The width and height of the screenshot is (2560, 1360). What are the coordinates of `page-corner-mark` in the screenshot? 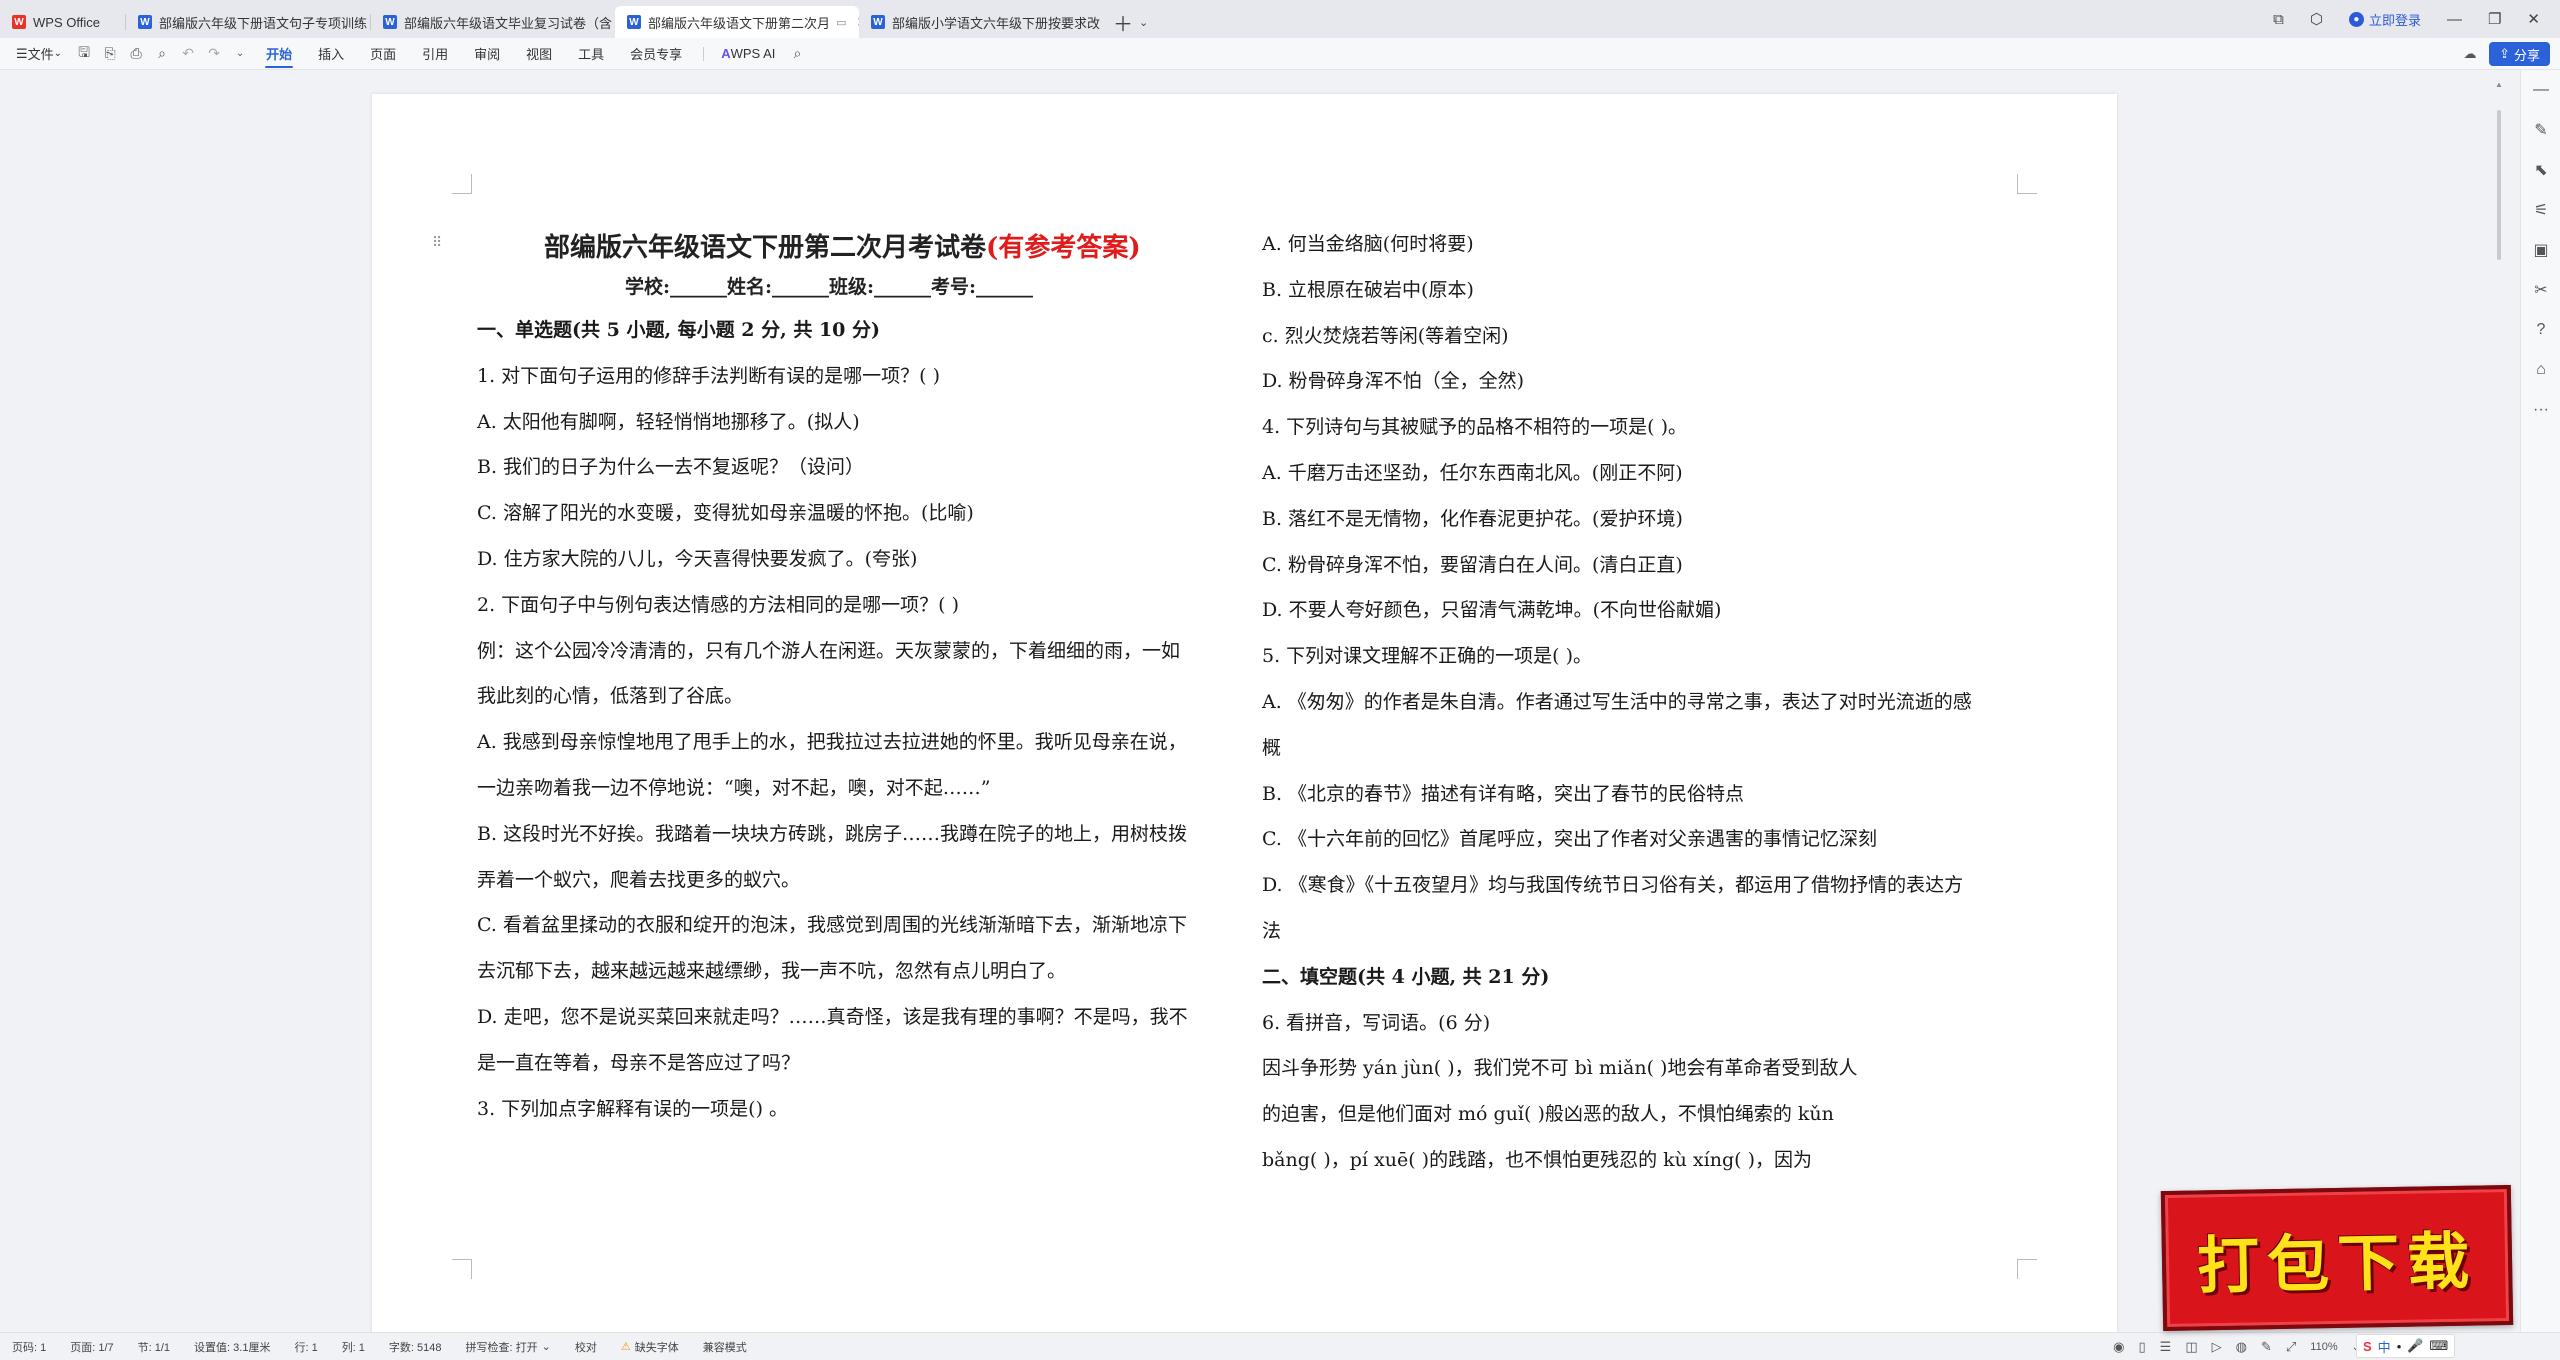 It's located at (2027, 1269).